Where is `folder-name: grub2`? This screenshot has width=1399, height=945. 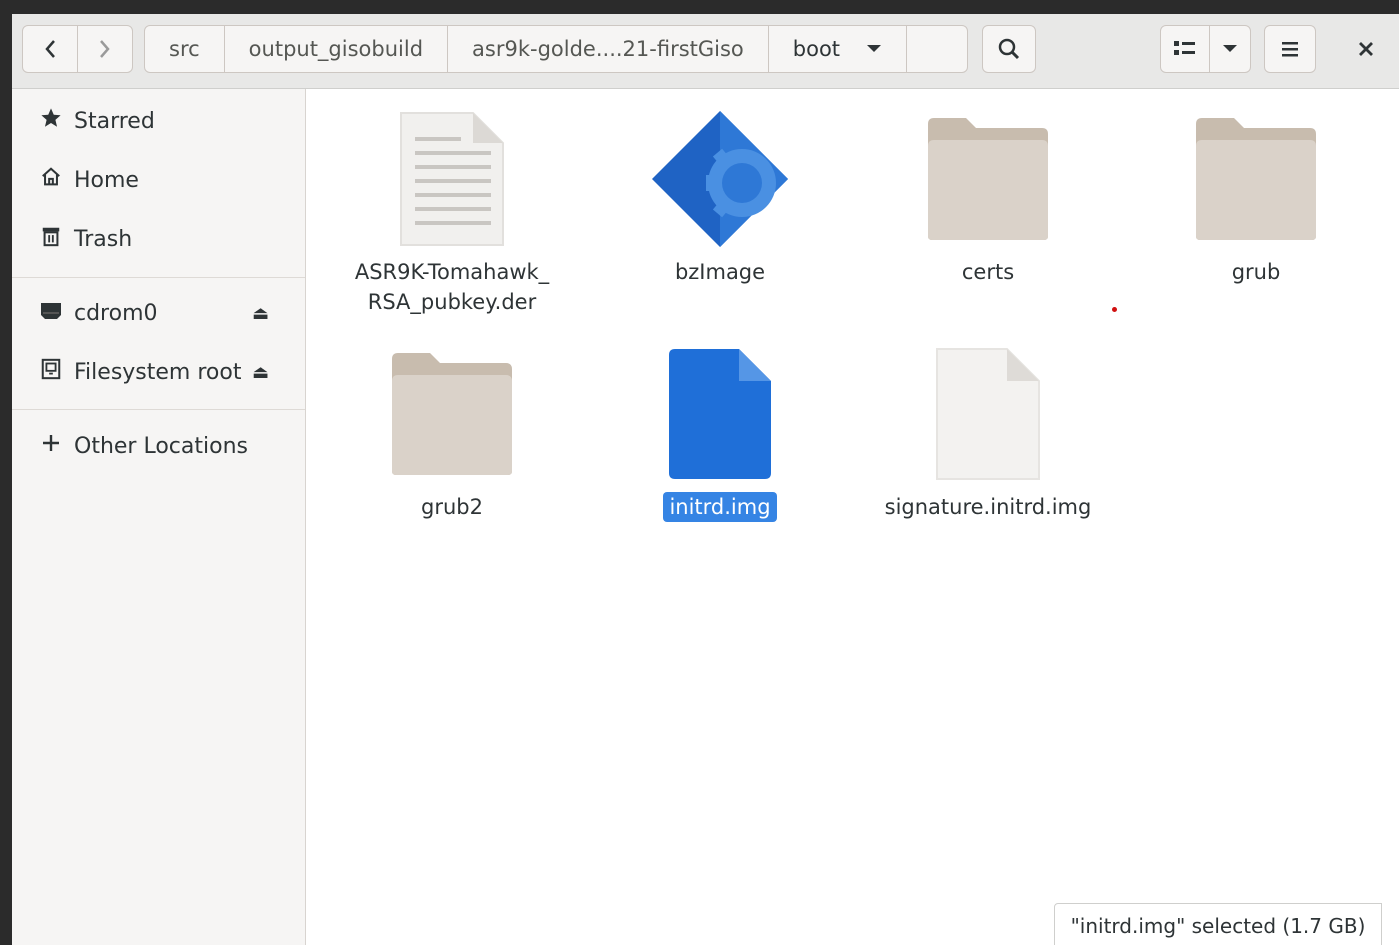
folder-name: grub2 is located at coordinates (452, 507).